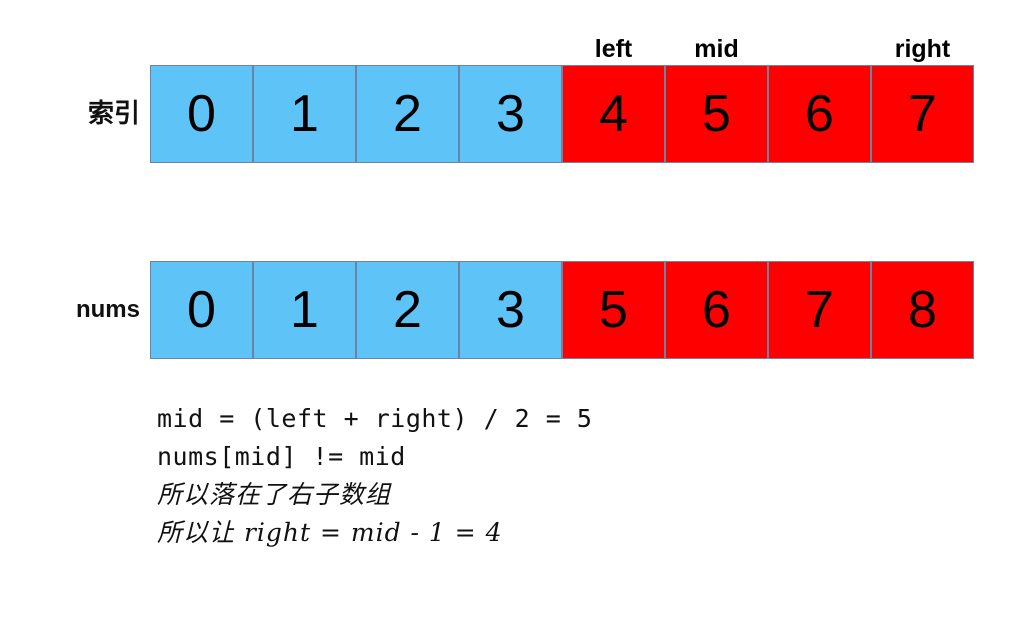 The width and height of the screenshot is (1036, 624). Describe the element at coordinates (510, 310) in the screenshot. I see `nums-cell-3: 3` at that location.